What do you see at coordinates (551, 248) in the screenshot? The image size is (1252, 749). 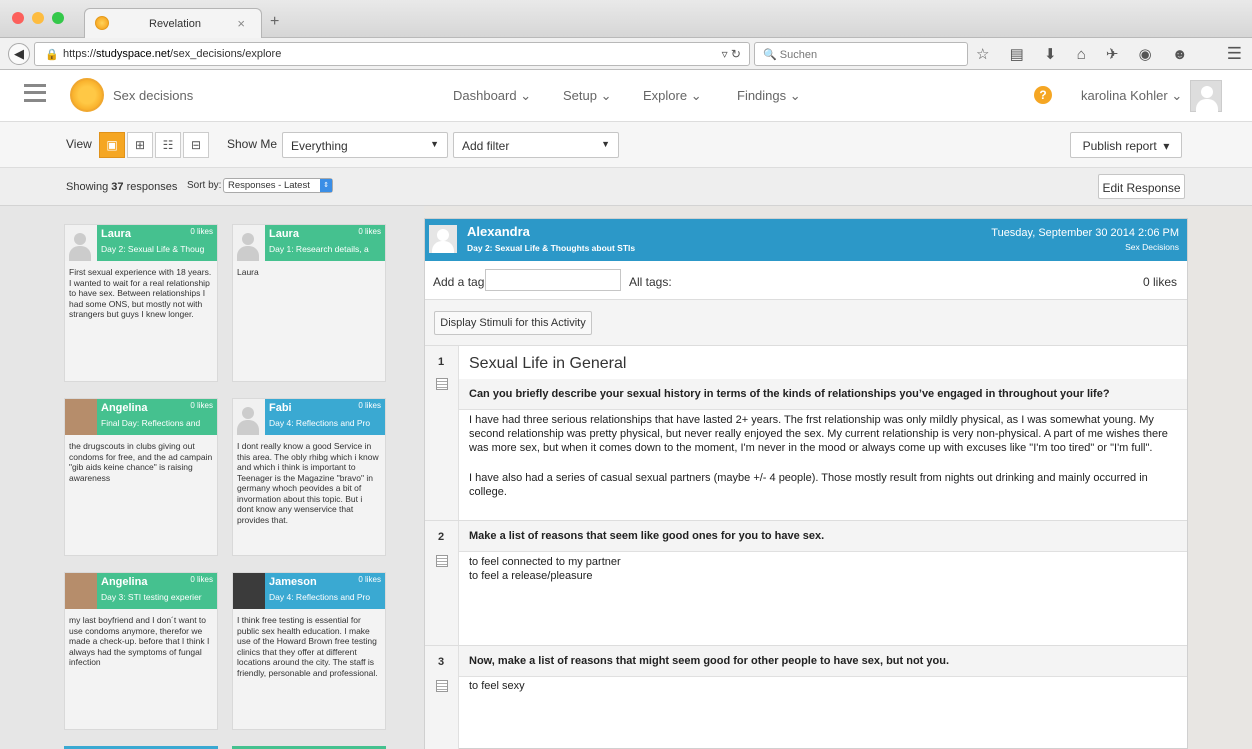 I see `detail-activity: Day 2: Sexual Life & Thoughts about STIs` at bounding box center [551, 248].